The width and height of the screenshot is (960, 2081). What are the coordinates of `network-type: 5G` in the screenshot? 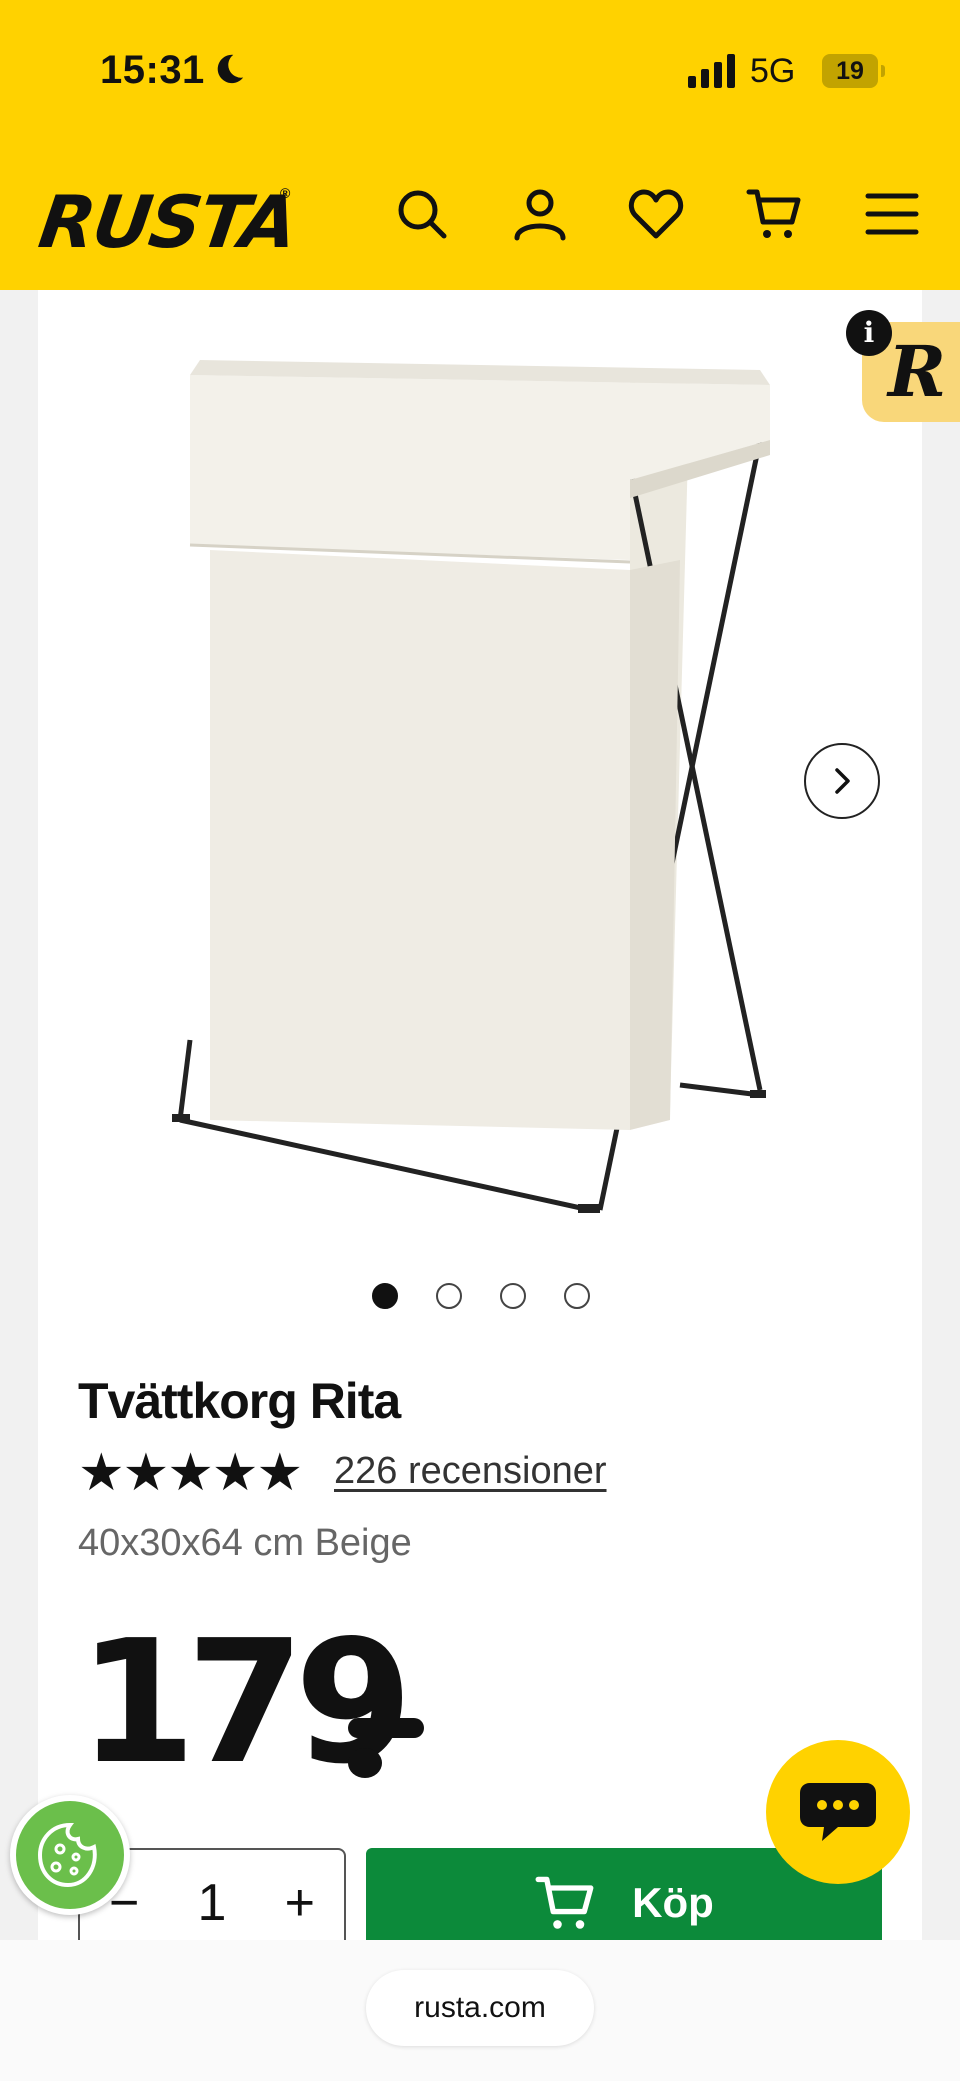 It's located at (773, 71).